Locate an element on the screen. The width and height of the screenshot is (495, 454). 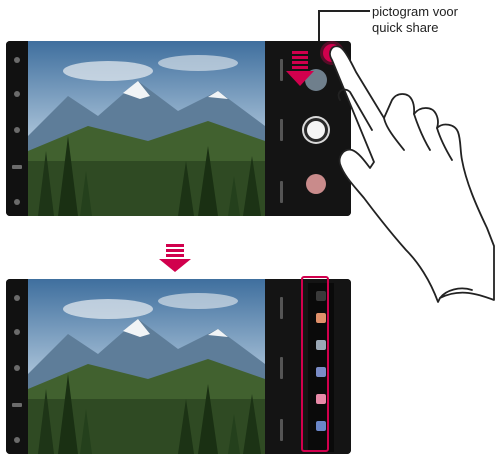
callout-line-1: pictogram voor is located at coordinates (415, 11).